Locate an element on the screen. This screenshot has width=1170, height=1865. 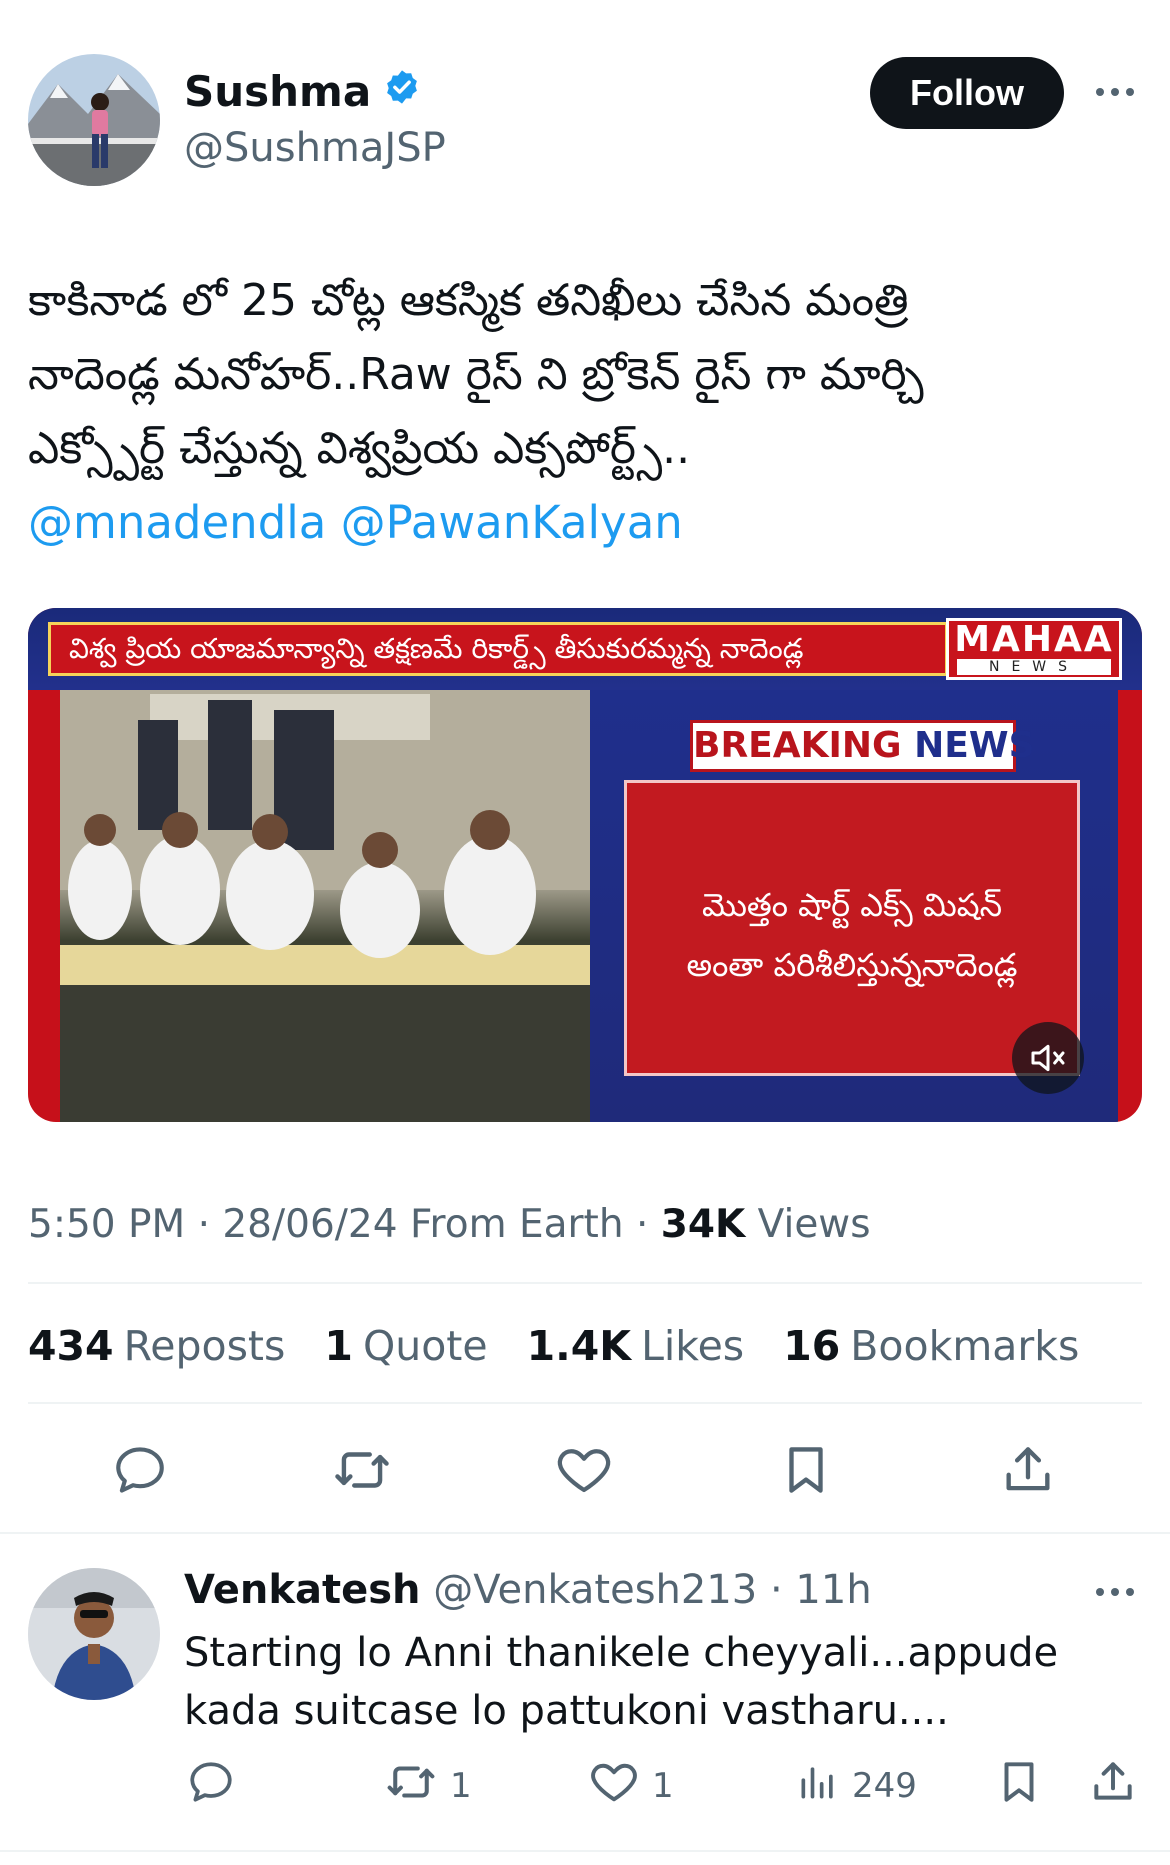
reply-views-count: 249 is located at coordinates (884, 1786).